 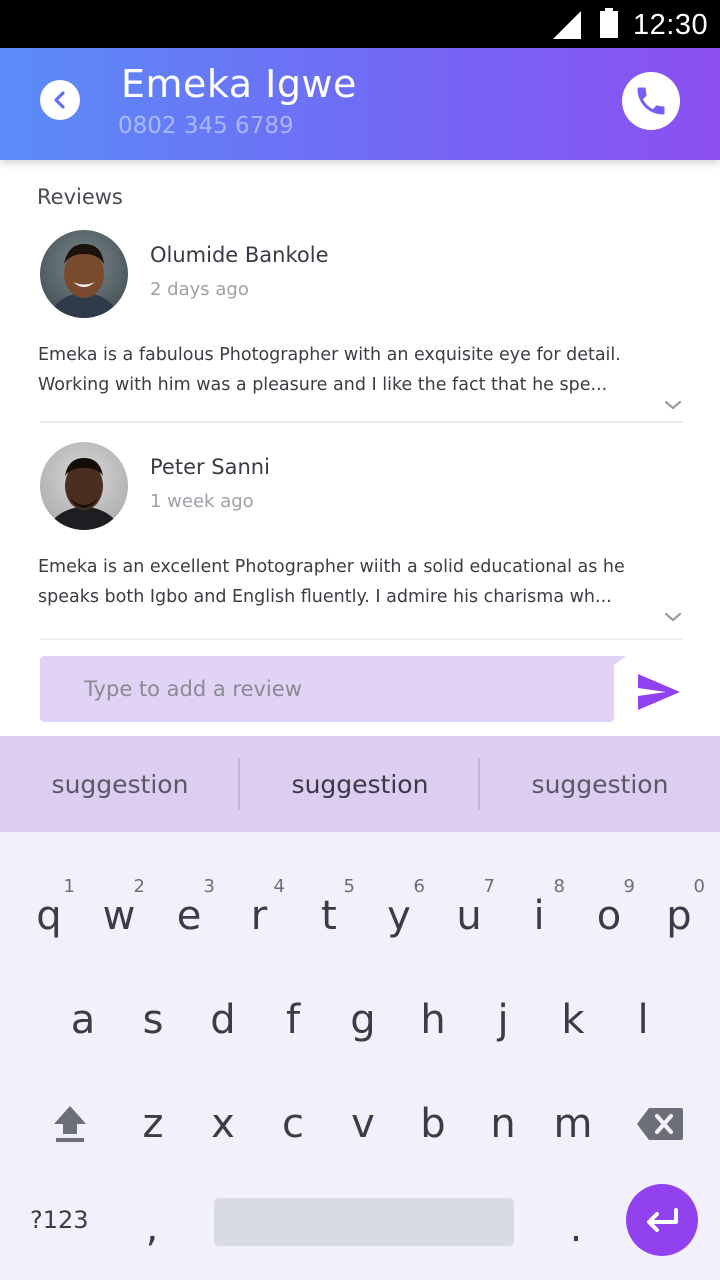 I want to click on key-u: u7, so click(x=469, y=916).